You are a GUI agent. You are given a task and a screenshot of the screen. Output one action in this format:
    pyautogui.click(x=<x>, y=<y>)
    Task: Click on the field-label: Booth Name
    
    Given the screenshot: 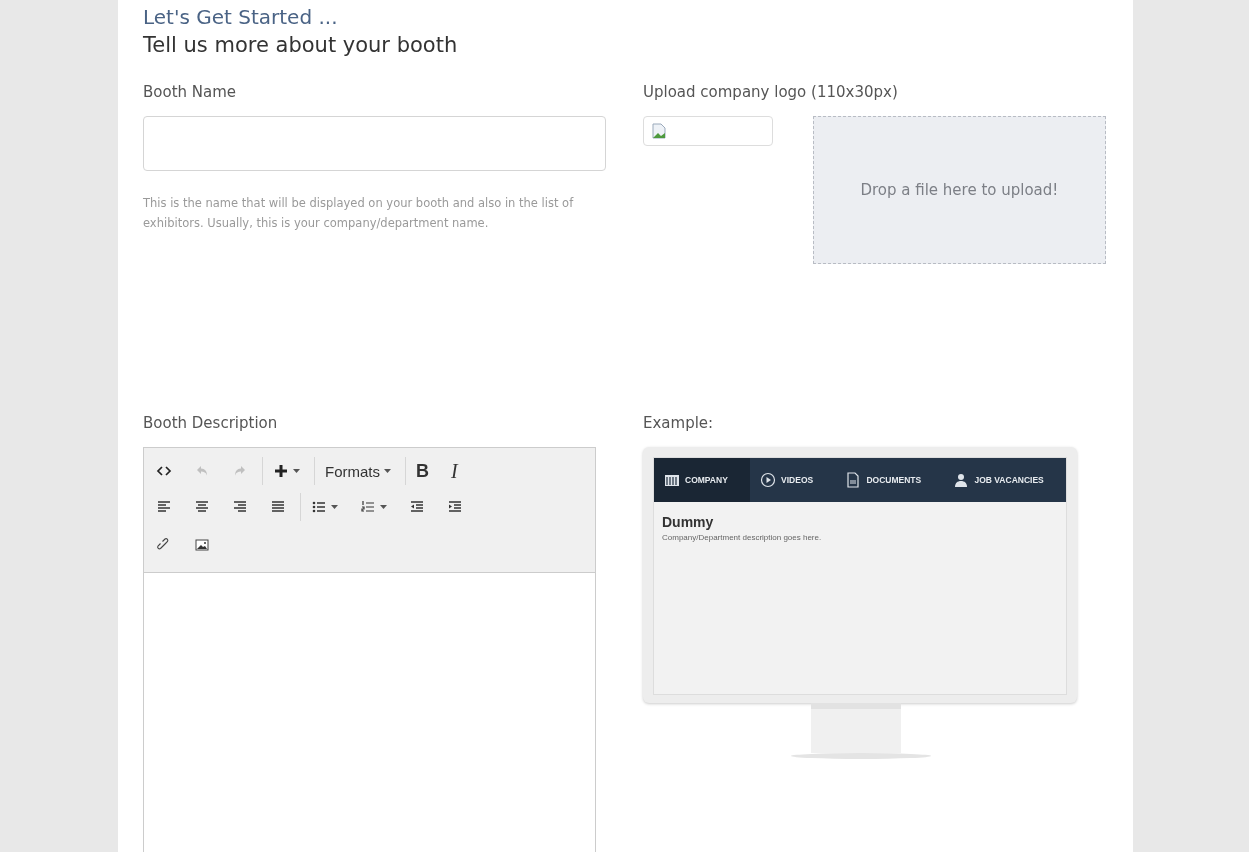 What is the action you would take?
    pyautogui.click(x=190, y=92)
    